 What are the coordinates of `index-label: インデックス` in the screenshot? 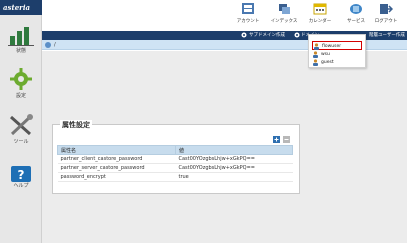 It's located at (284, 21).